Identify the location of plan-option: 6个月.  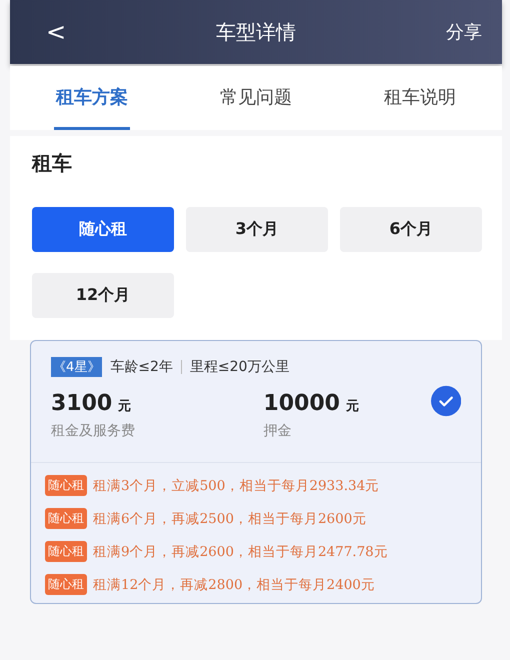
(411, 229).